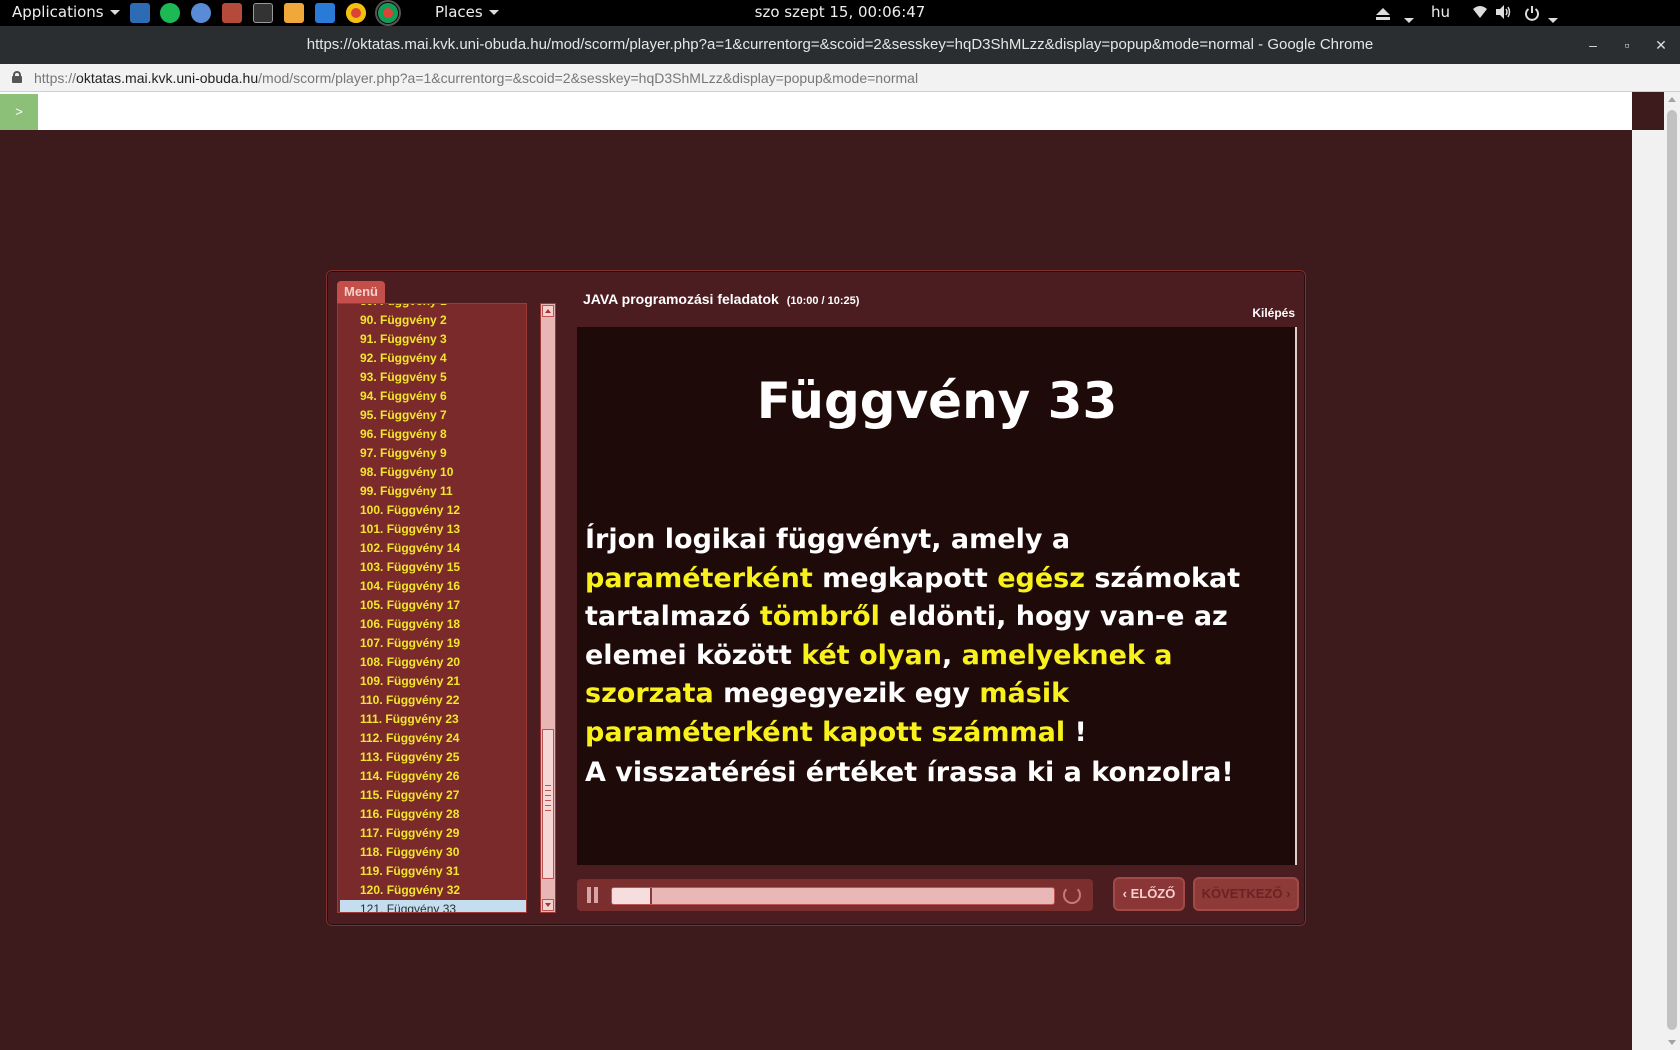  What do you see at coordinates (905, 578) in the screenshot?
I see `slide-text: megkapott` at bounding box center [905, 578].